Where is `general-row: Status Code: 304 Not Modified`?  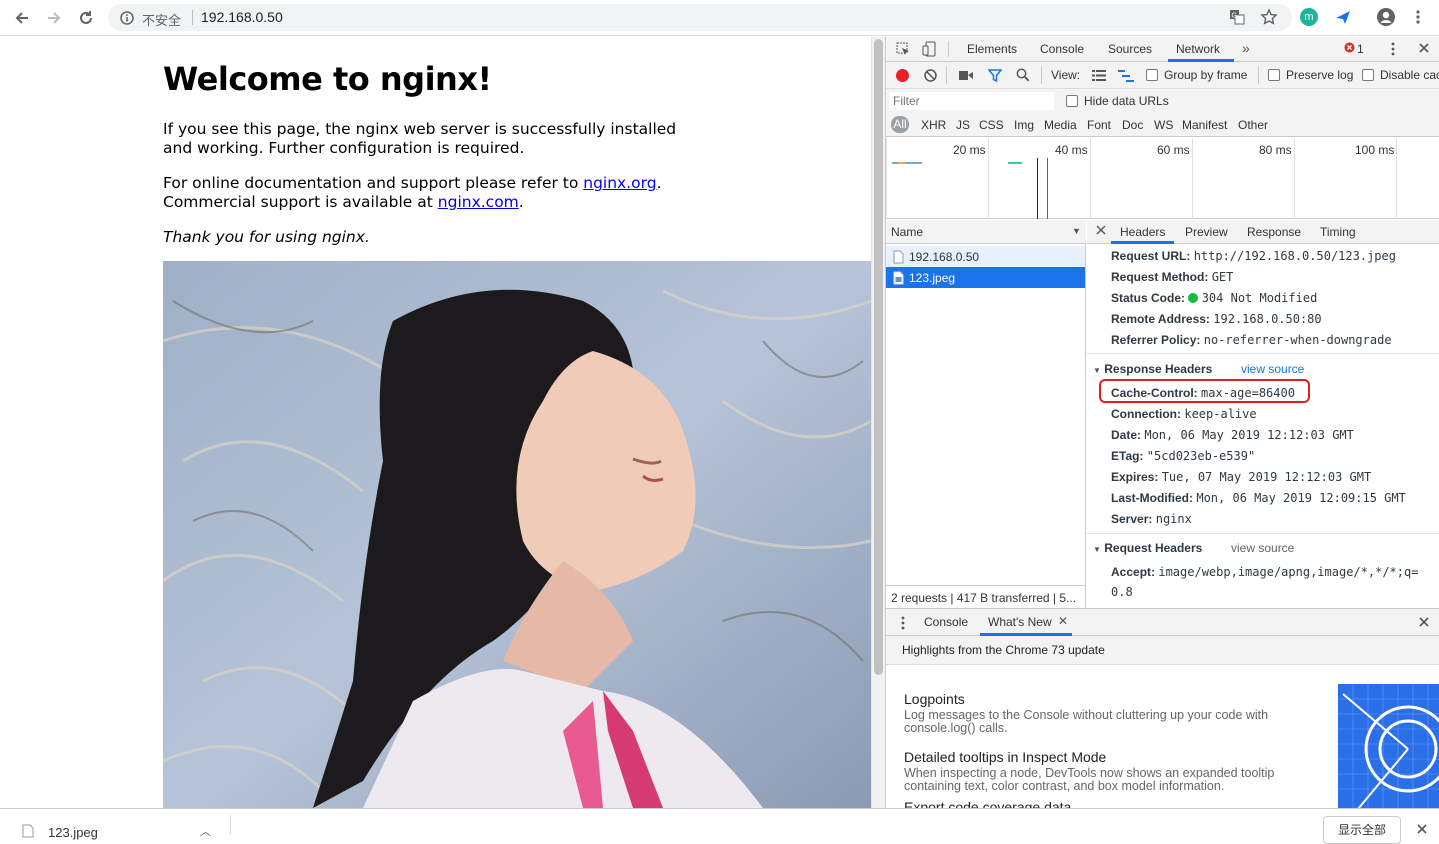
general-row: Status Code: 304 Not Modified is located at coordinates (1214, 298).